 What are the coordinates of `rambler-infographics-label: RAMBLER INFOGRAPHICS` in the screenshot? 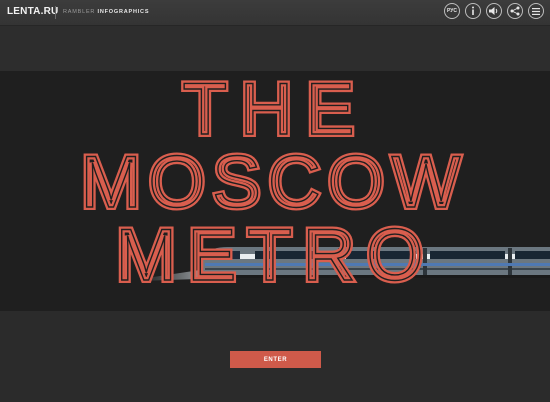 It's located at (106, 12).